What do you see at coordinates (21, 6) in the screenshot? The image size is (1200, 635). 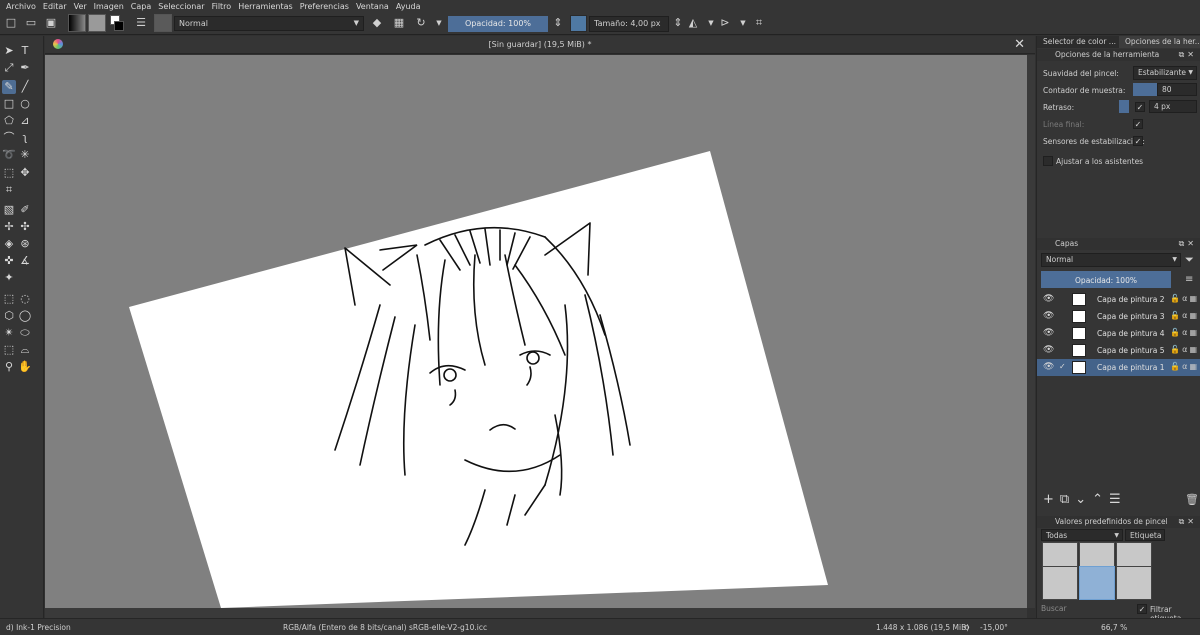 I see `menu-archivo: Archivo` at bounding box center [21, 6].